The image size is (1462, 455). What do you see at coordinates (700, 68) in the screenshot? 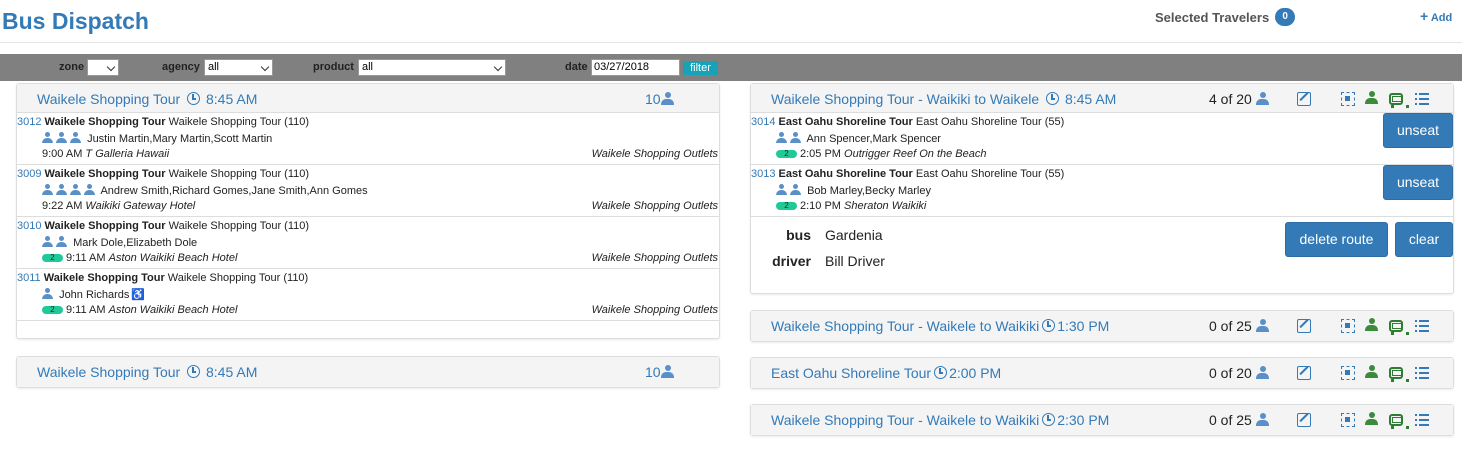
I see `filter-button: filter` at bounding box center [700, 68].